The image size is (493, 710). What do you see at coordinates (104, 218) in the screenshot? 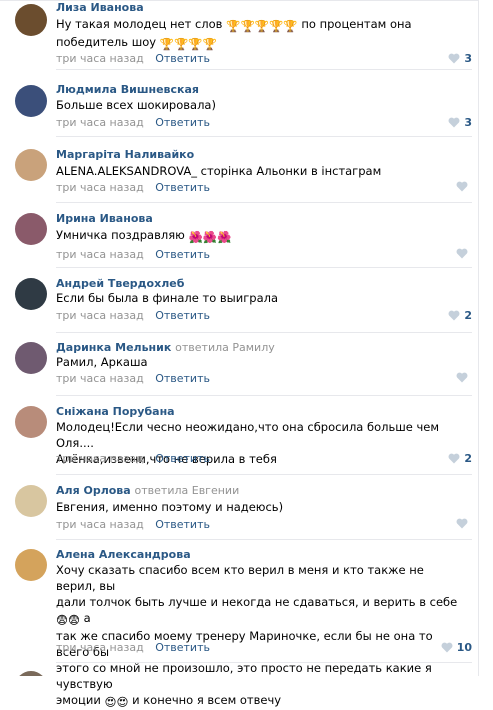
I see `comment-author: Ирина Иванова` at bounding box center [104, 218].